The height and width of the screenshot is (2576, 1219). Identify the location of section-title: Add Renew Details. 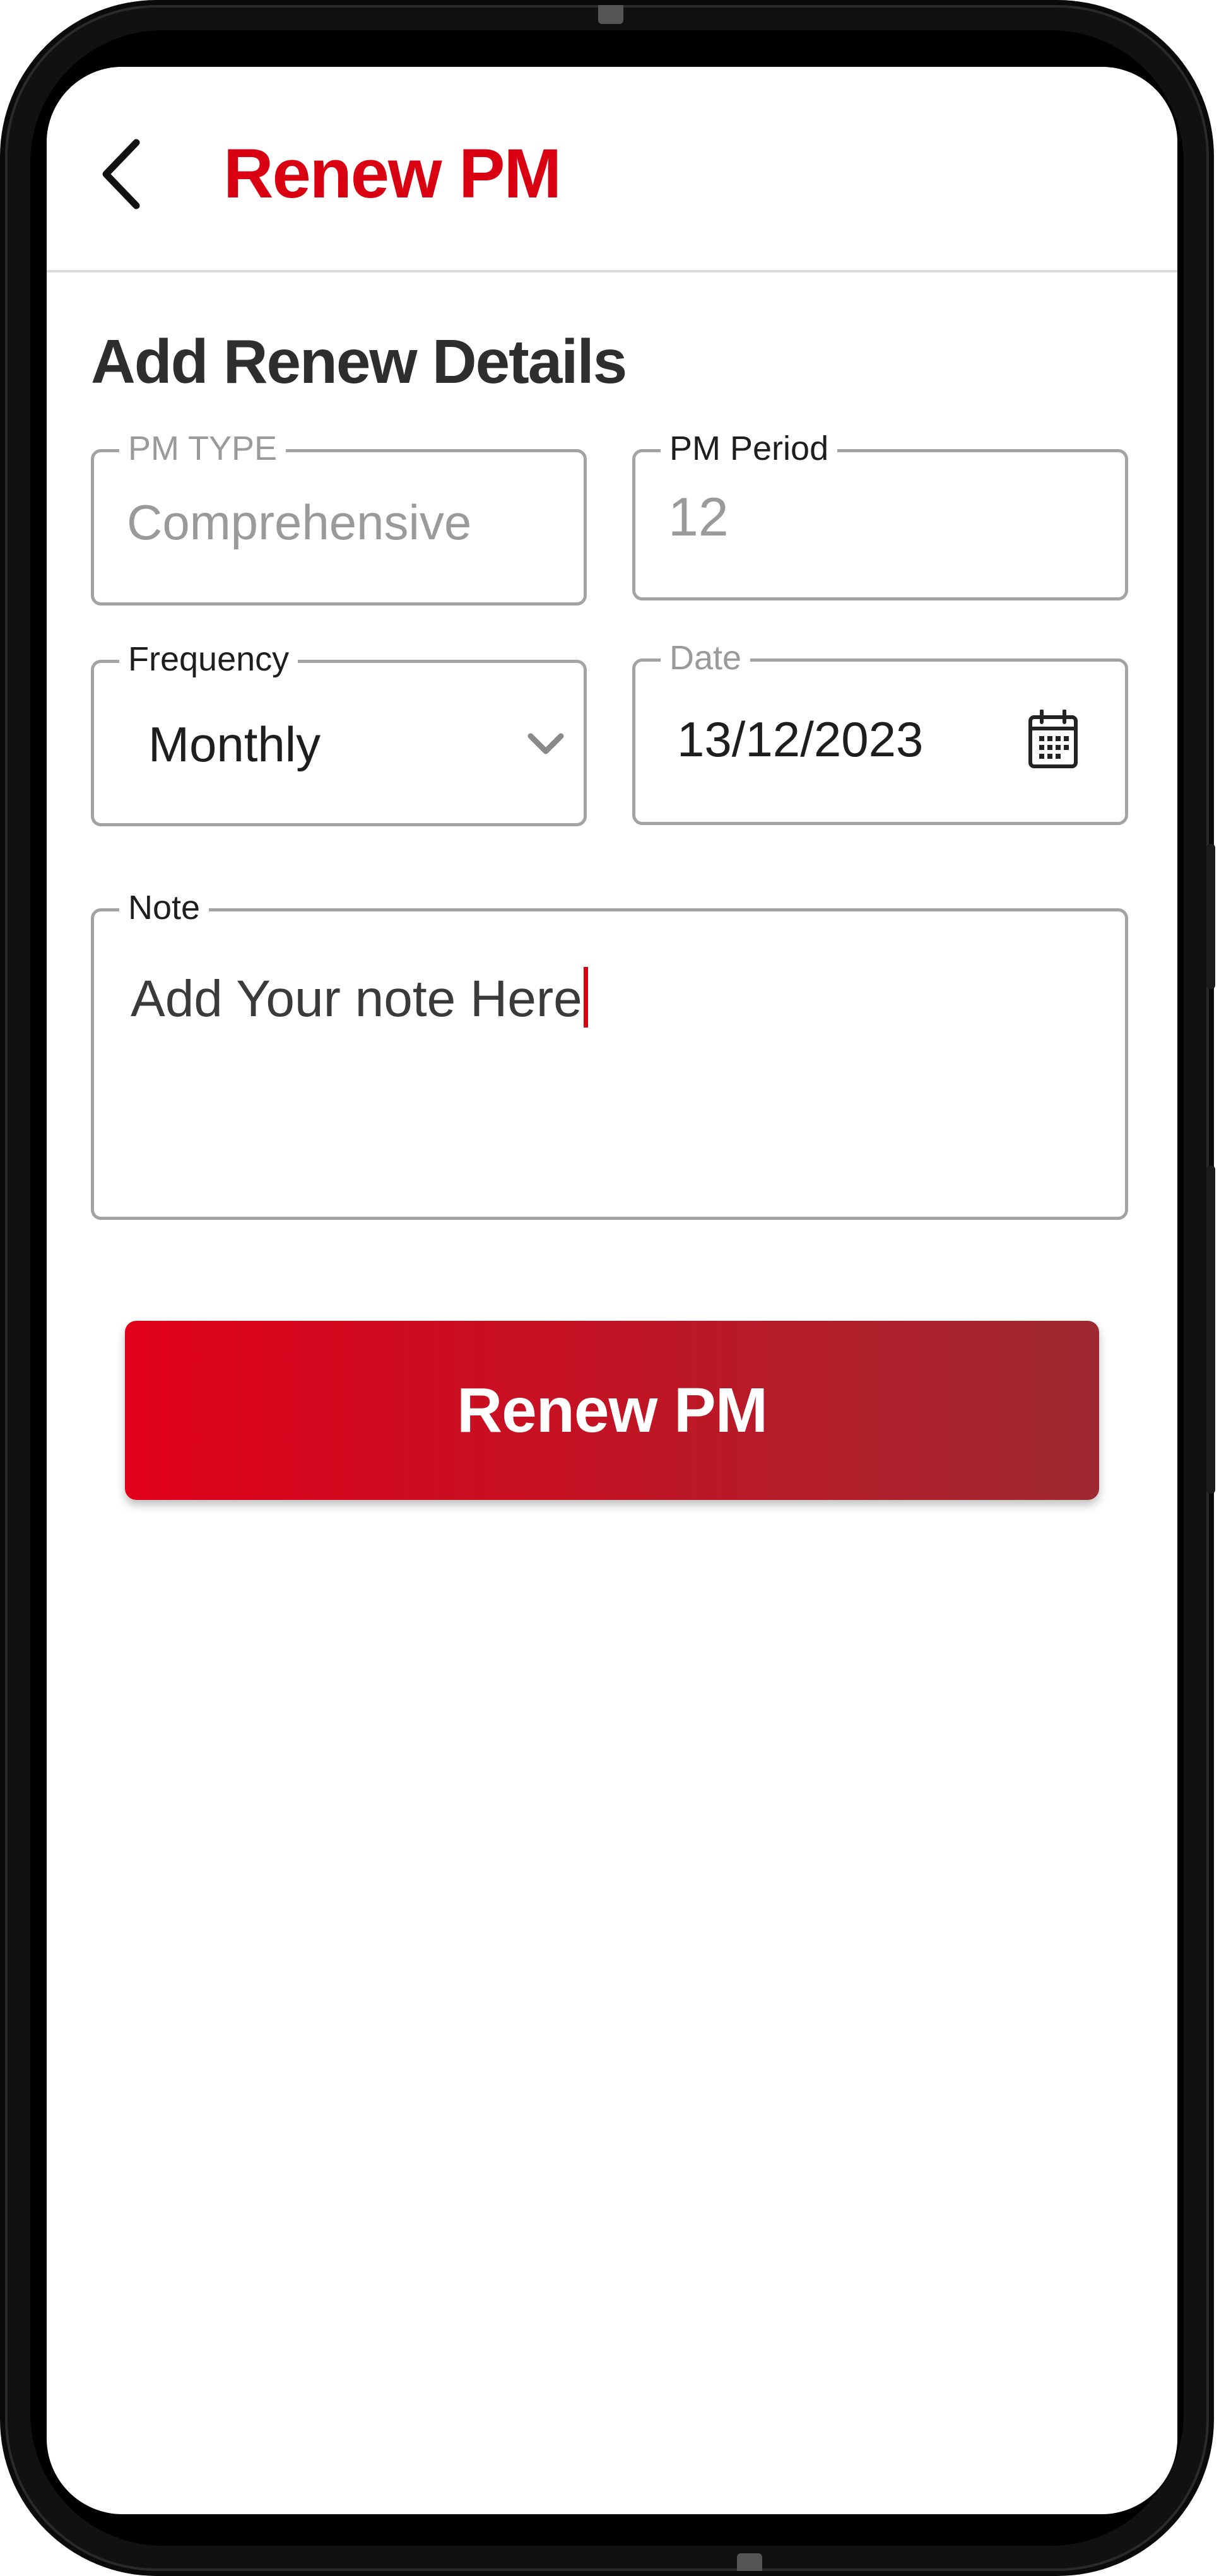
(359, 361).